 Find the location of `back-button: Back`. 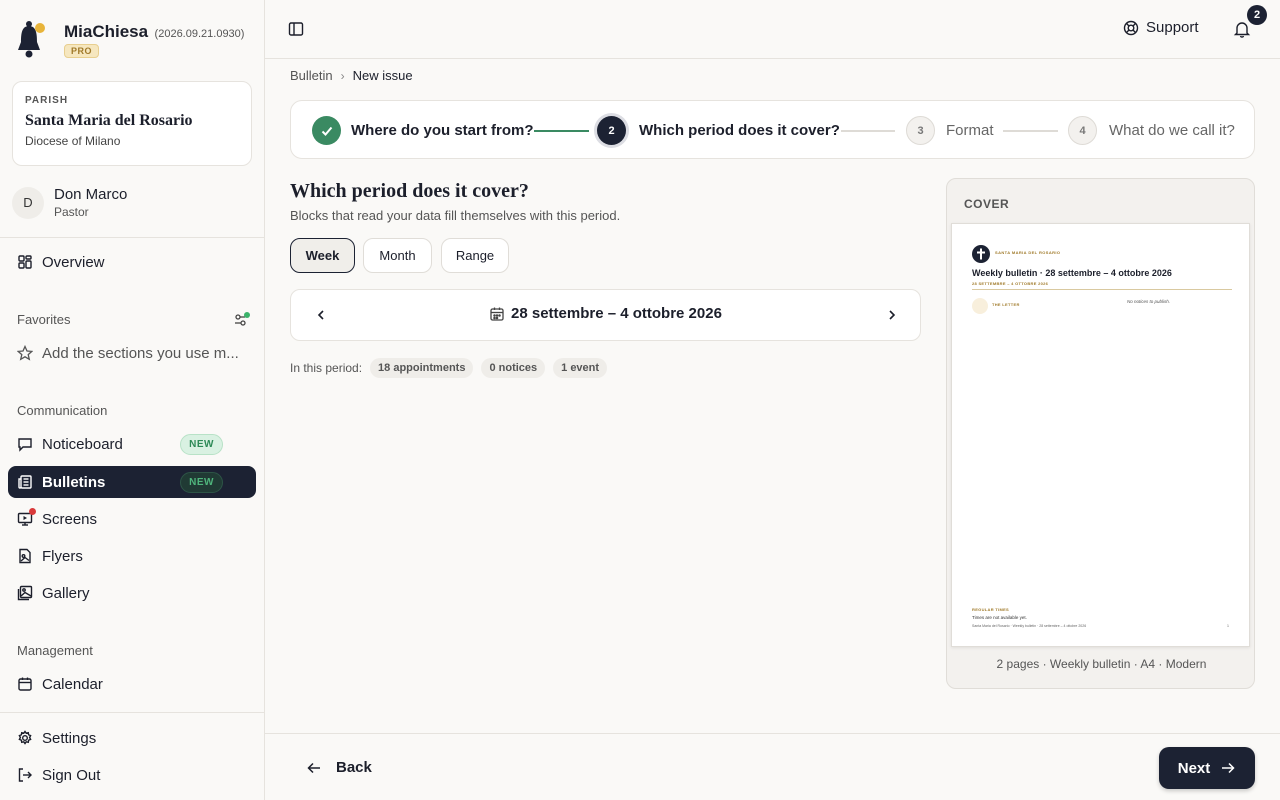

back-button: Back is located at coordinates (339, 767).